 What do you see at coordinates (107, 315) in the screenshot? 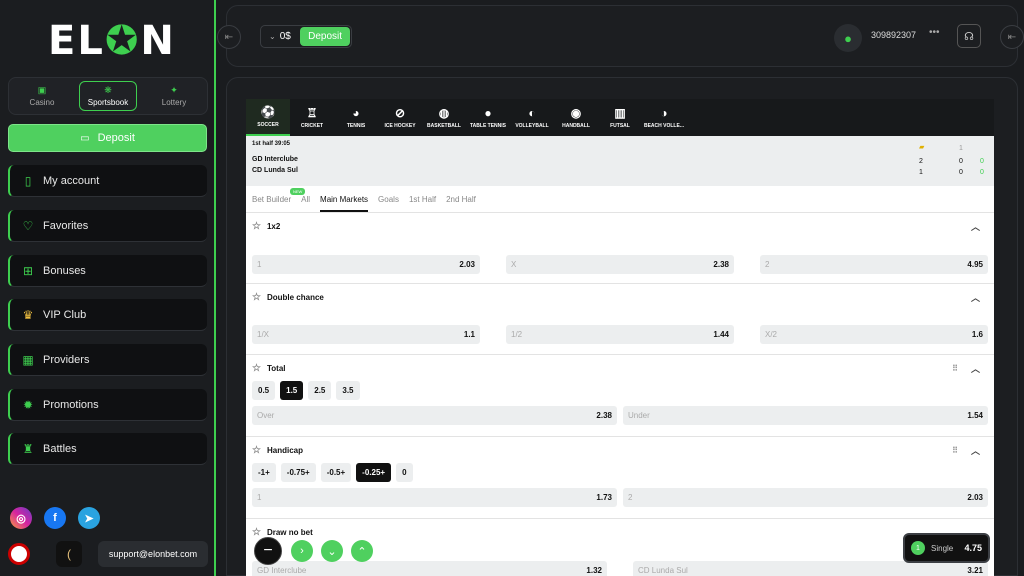
I see `sidebar-item-vip-club: ♛ VIP Club` at bounding box center [107, 315].